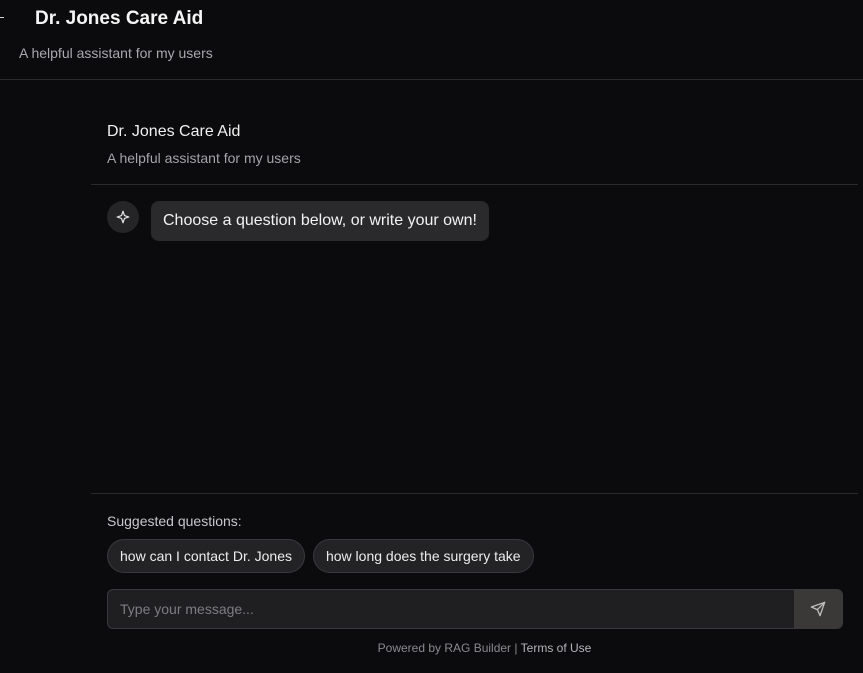 The height and width of the screenshot is (673, 863). I want to click on send-button, so click(818, 609).